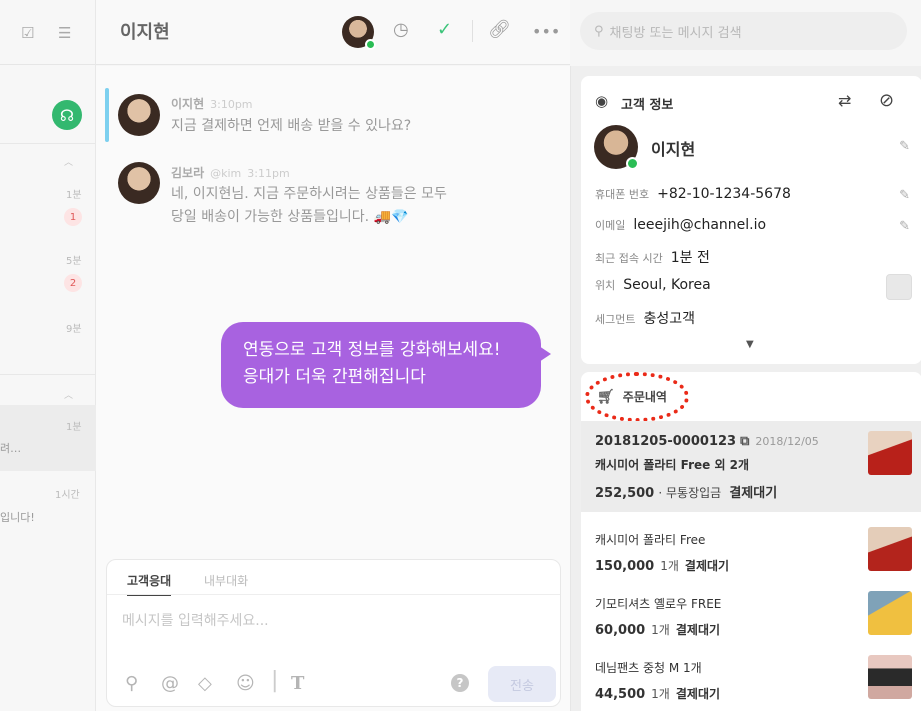  Describe the element at coordinates (522, 684) in the screenshot. I see `send-button: 전송` at that location.